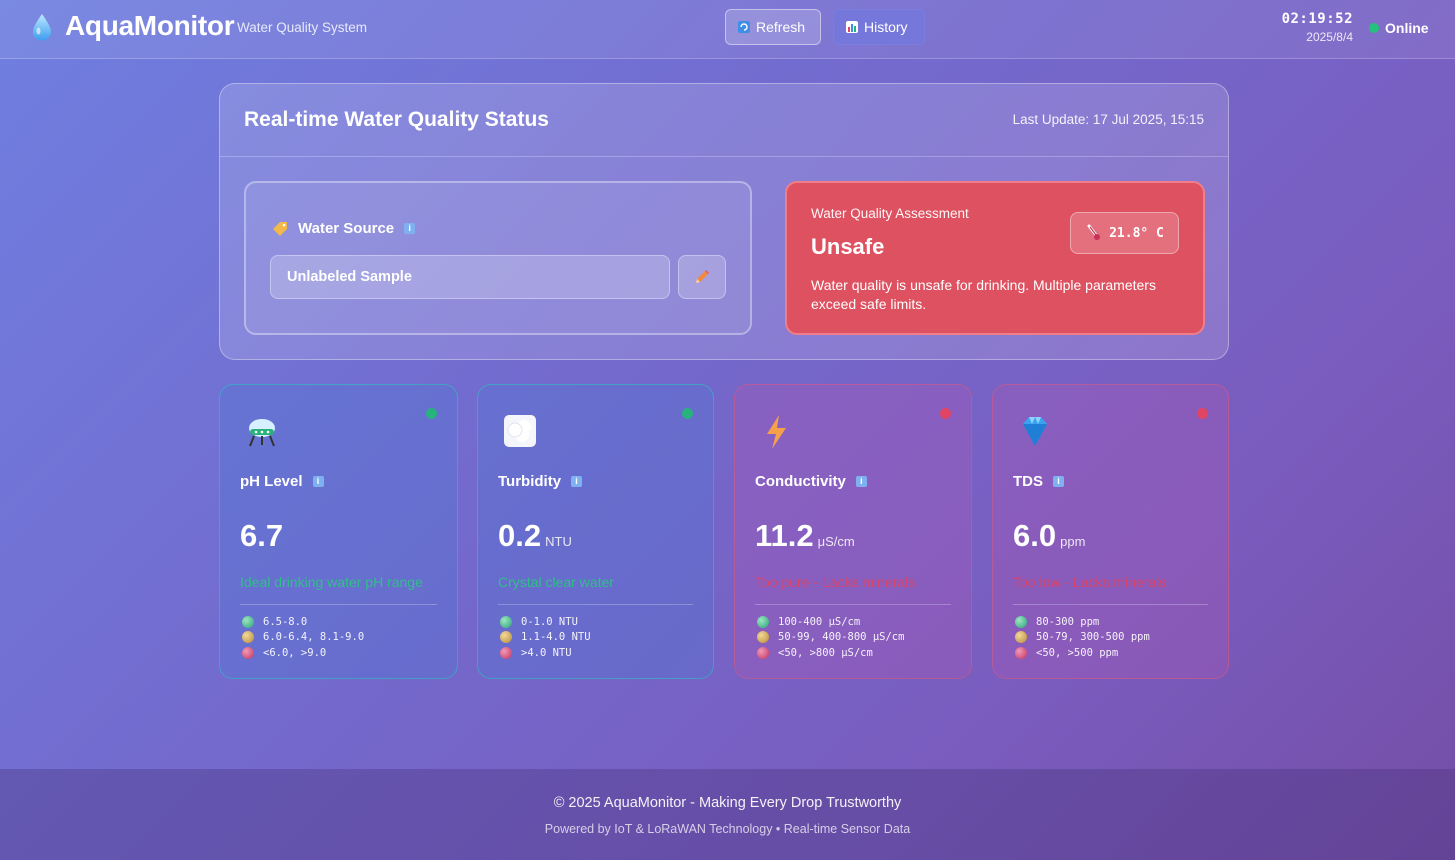 Image resolution: width=1455 pixels, height=860 pixels. What do you see at coordinates (784, 535) in the screenshot?
I see `metric-value: 11.2` at bounding box center [784, 535].